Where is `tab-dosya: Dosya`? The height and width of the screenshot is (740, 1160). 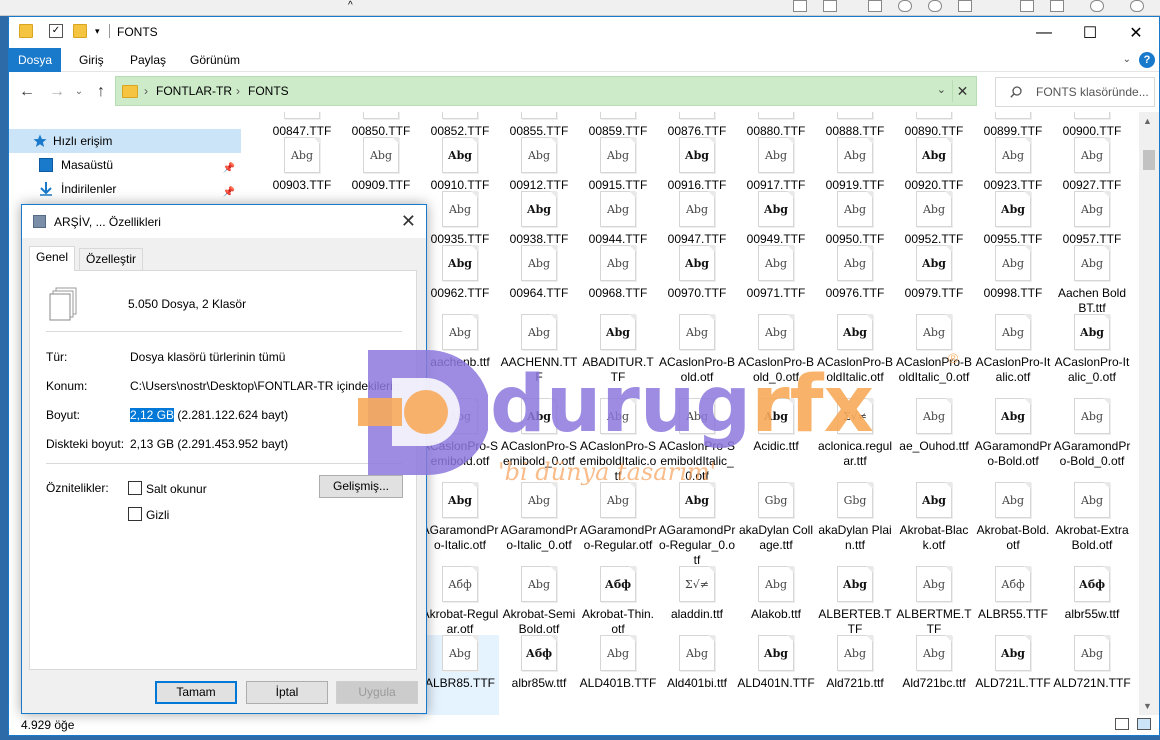 tab-dosya: Dosya is located at coordinates (35, 60).